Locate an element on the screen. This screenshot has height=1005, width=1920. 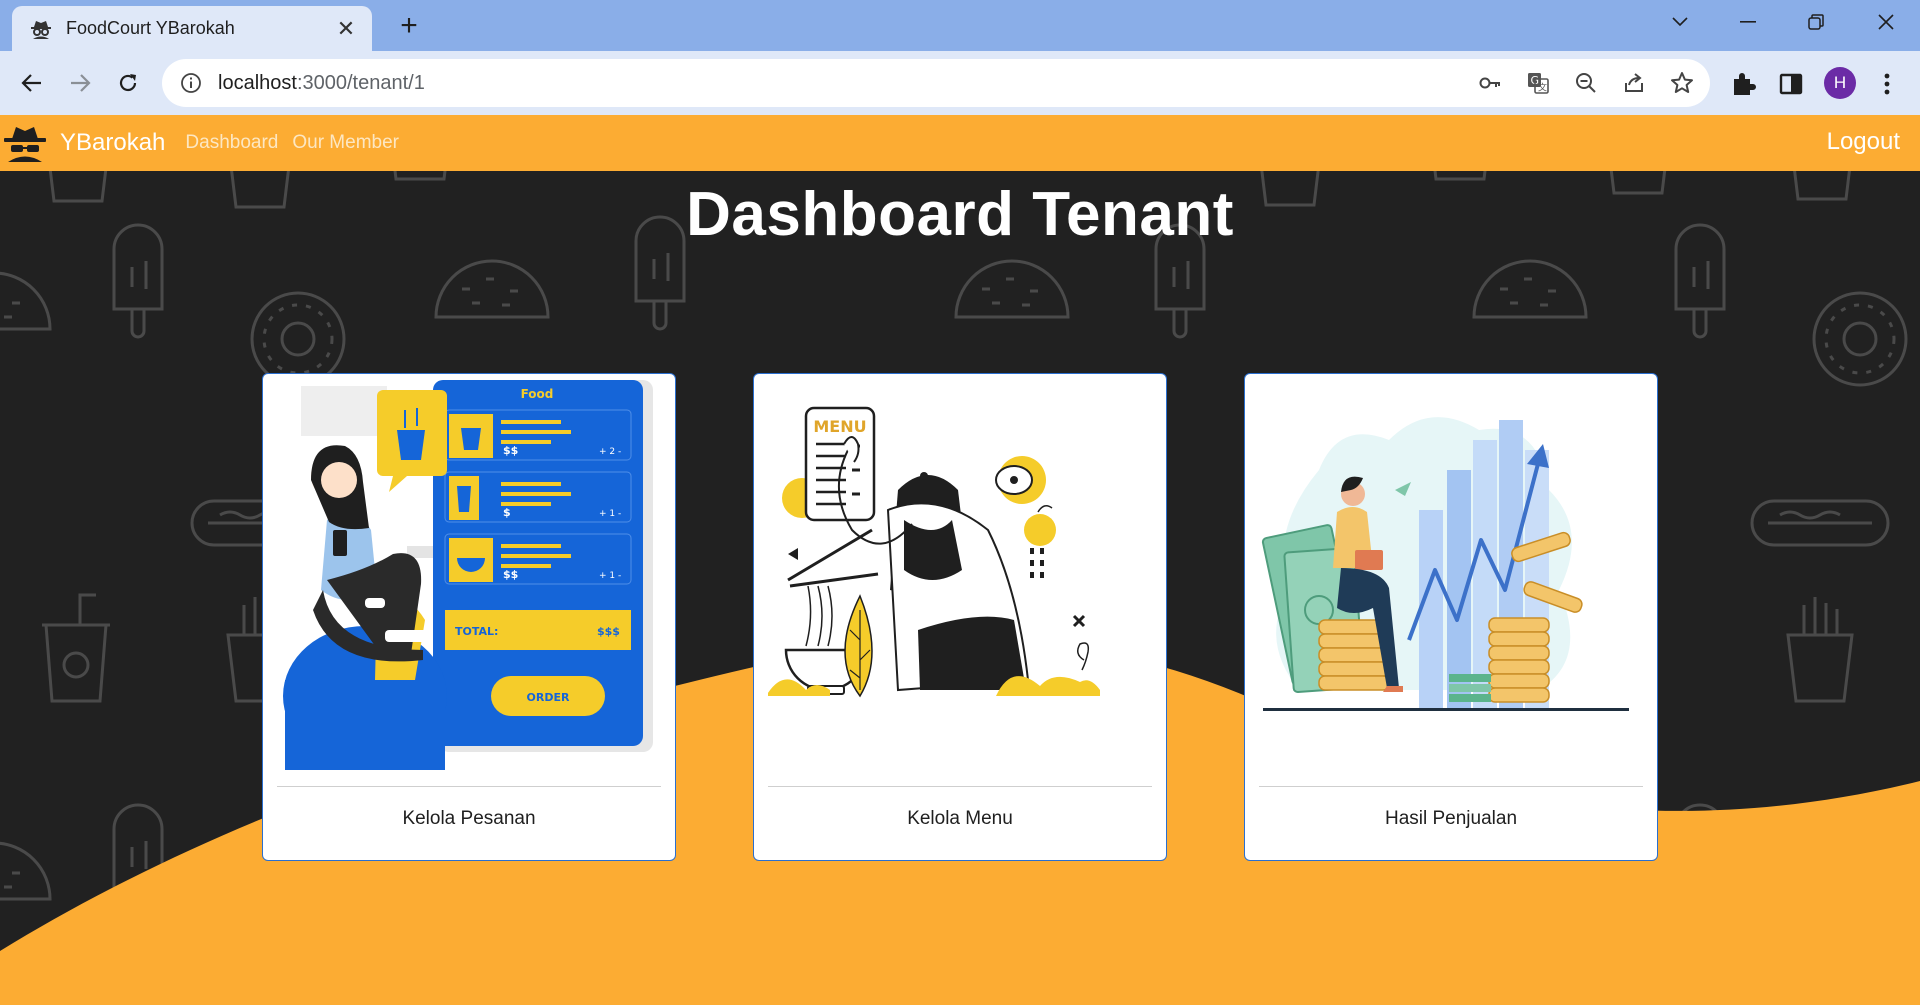
zoom-out-icon is located at coordinates (1586, 83).